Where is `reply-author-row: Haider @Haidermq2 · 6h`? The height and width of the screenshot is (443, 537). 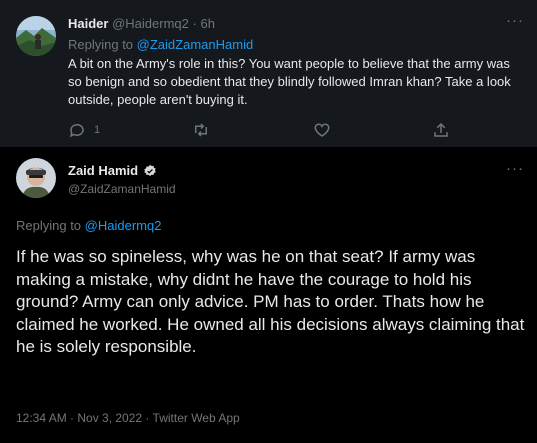
reply-author-row: Haider @Haidermq2 · 6h is located at coordinates (141, 23).